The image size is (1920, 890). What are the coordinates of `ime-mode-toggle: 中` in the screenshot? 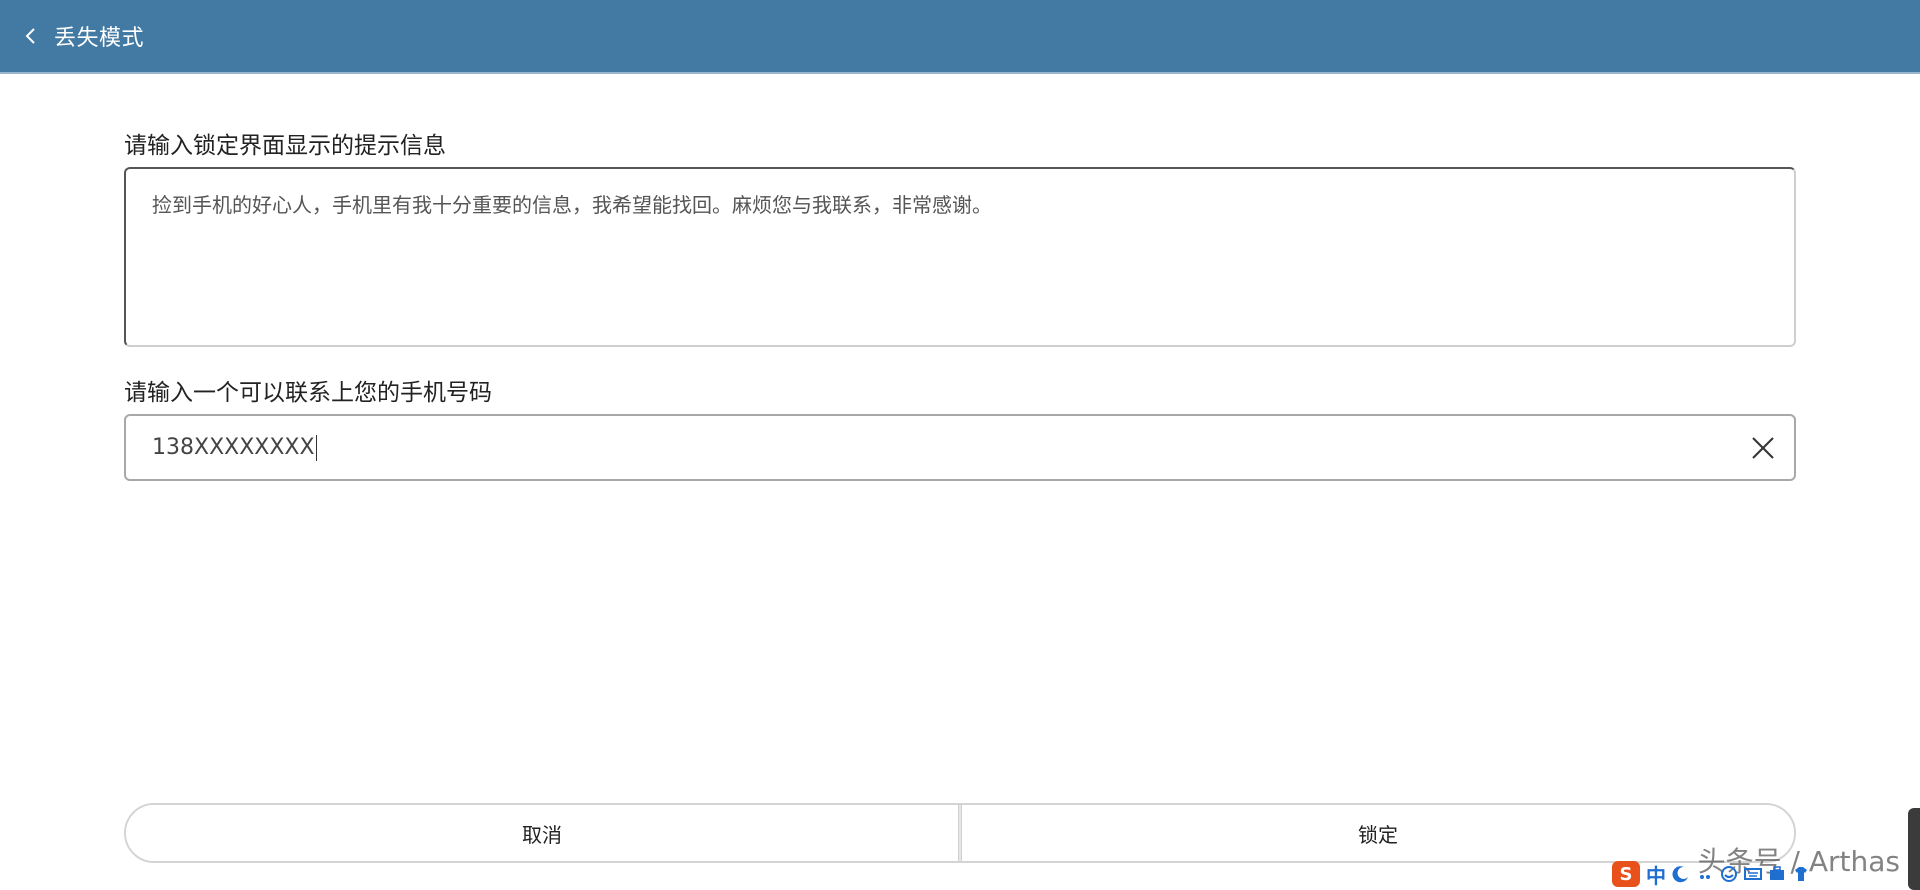 It's located at (1656, 874).